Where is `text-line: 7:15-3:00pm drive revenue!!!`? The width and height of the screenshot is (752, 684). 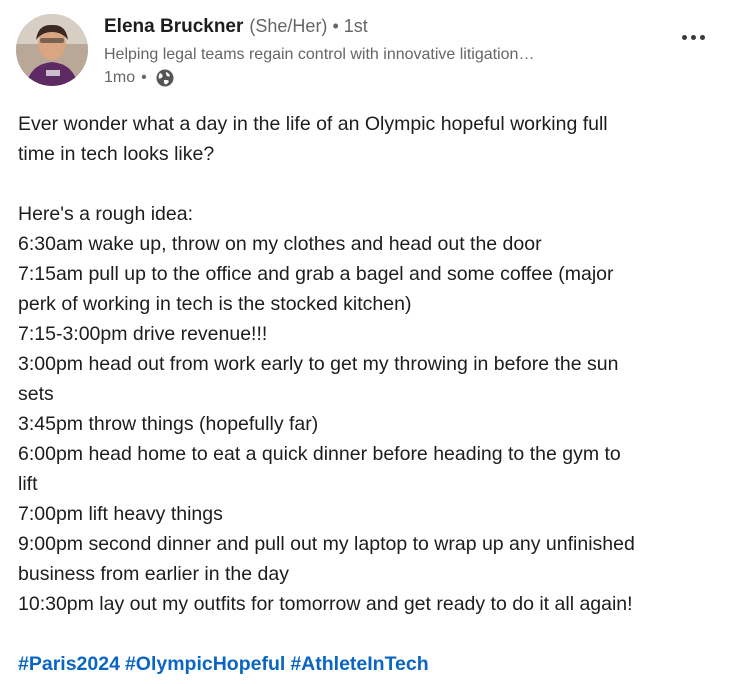
text-line: 7:15-3:00pm drive revenue!!! is located at coordinates (143, 334).